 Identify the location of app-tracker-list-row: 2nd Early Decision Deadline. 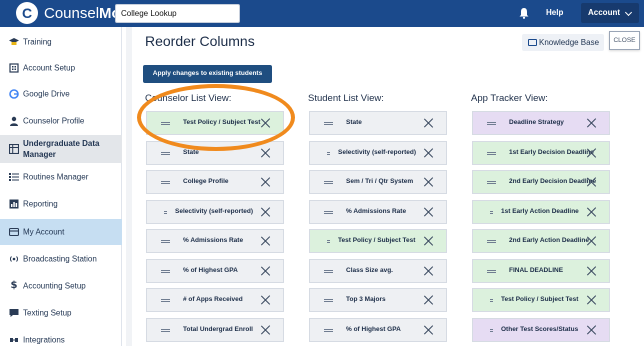
(541, 182).